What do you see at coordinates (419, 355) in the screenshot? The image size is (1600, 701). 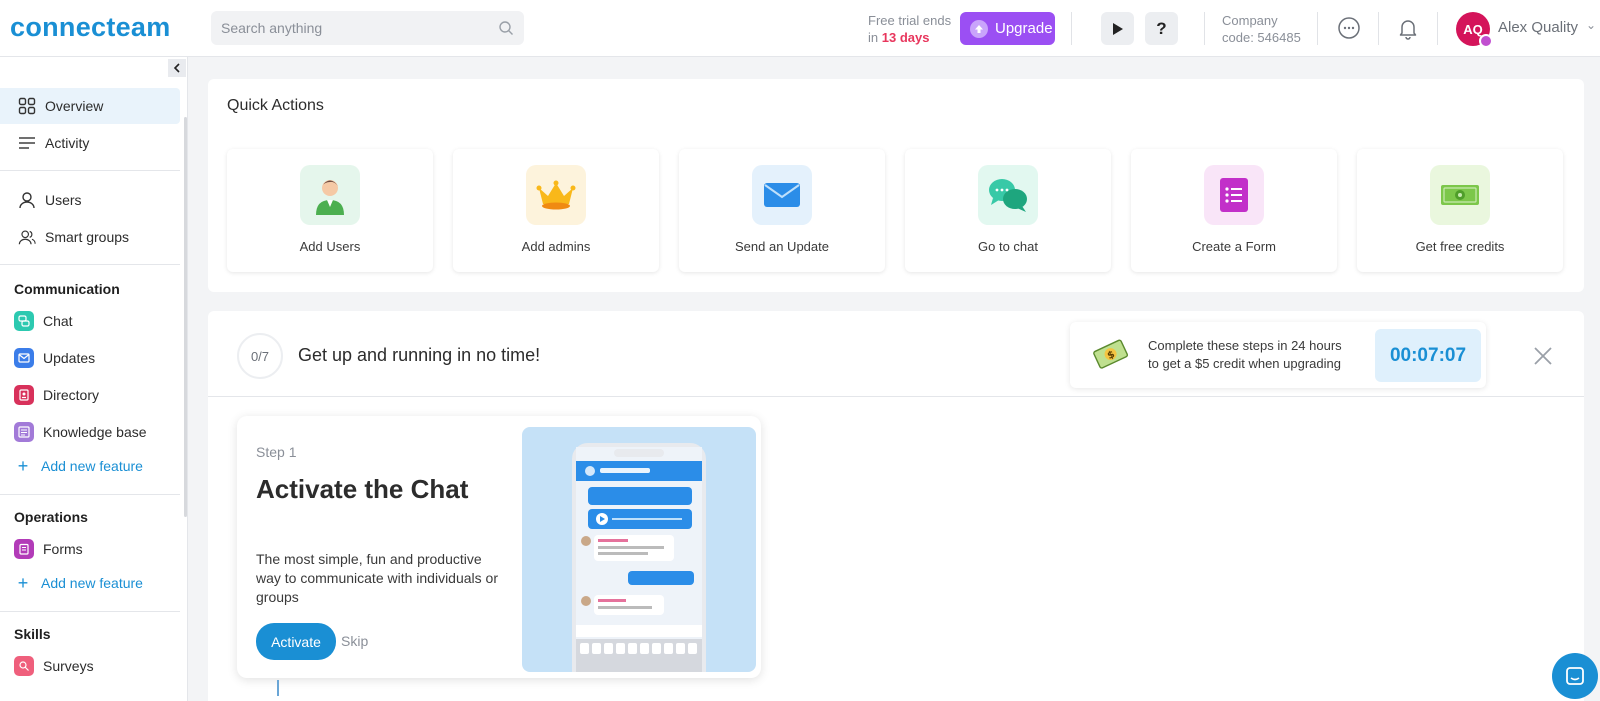 I see `getting-started-title: Get up and running in no time!` at bounding box center [419, 355].